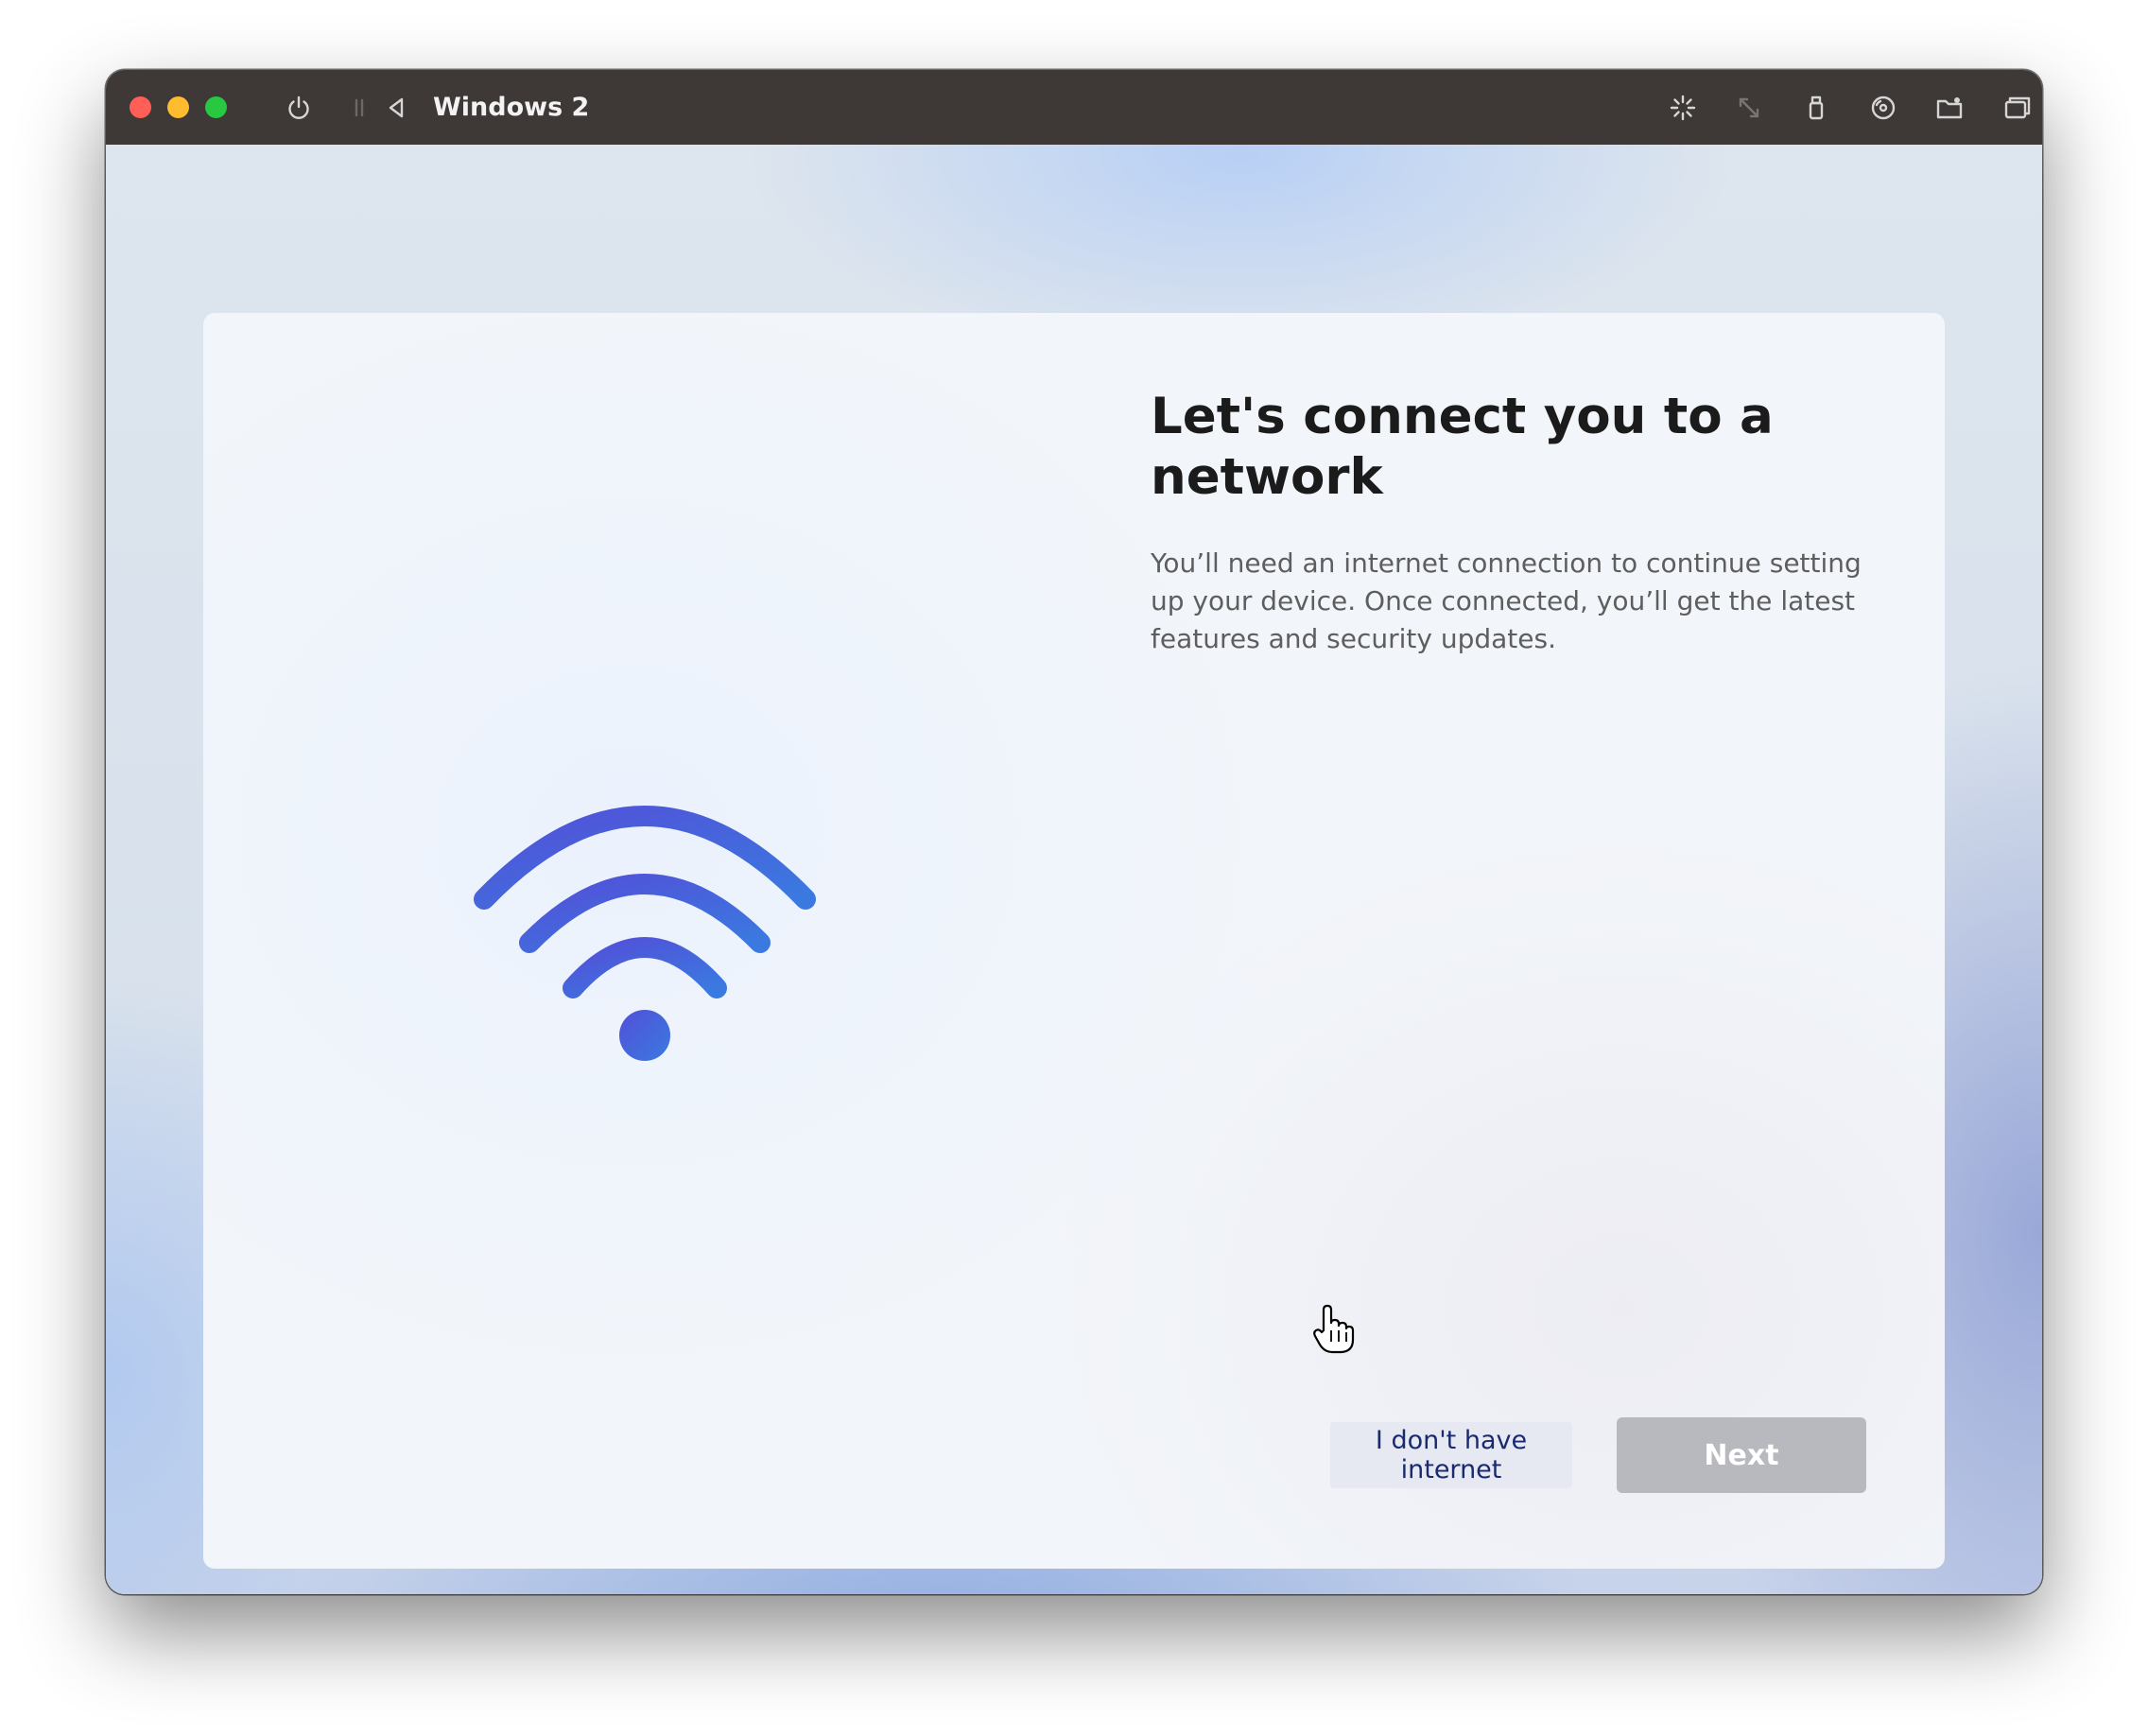  Describe the element at coordinates (359, 108) in the screenshot. I see `pause-icon` at that location.